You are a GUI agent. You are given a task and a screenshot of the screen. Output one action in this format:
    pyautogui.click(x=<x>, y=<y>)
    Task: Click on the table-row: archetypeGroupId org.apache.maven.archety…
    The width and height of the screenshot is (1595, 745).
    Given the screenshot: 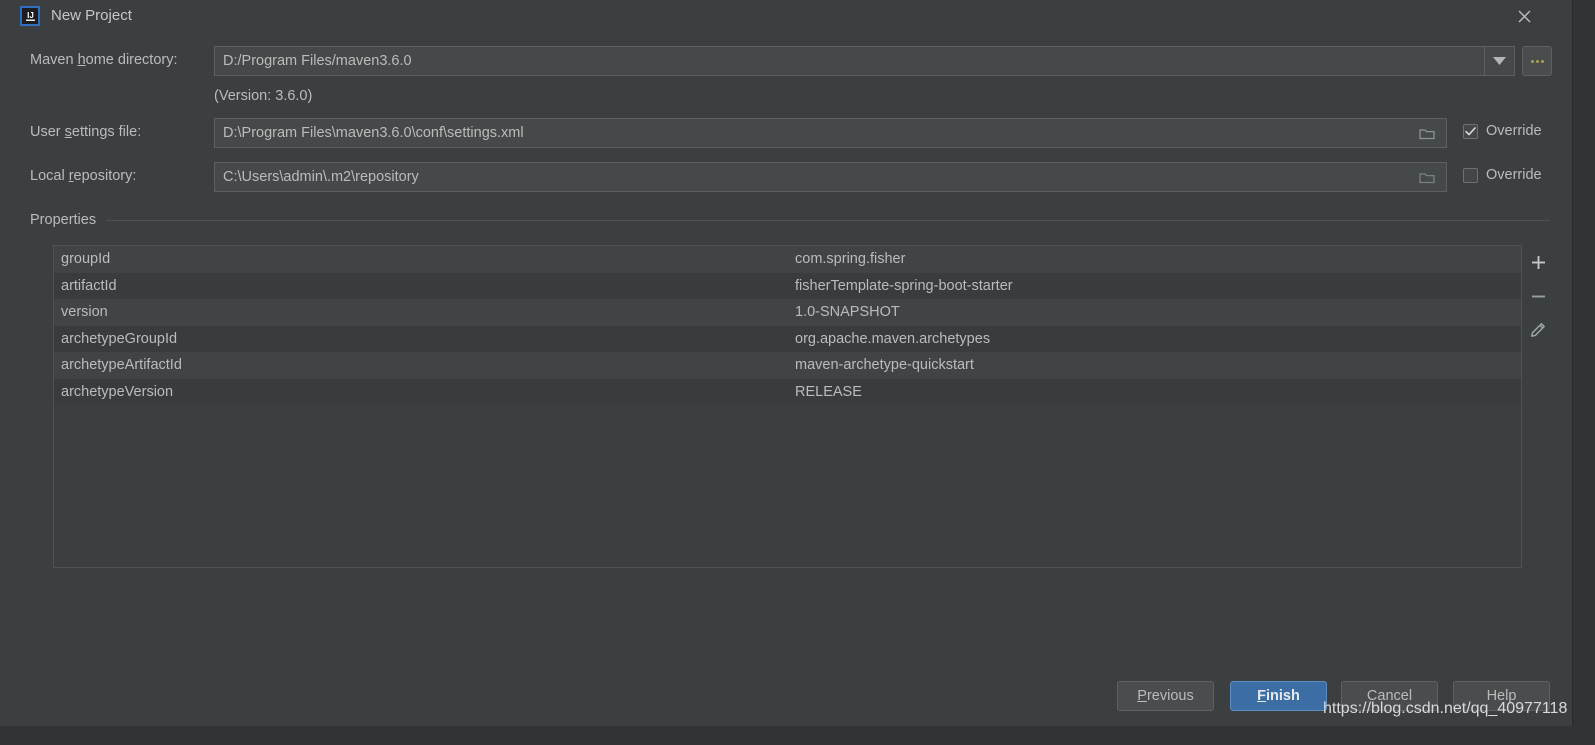 What is the action you would take?
    pyautogui.click(x=787, y=338)
    